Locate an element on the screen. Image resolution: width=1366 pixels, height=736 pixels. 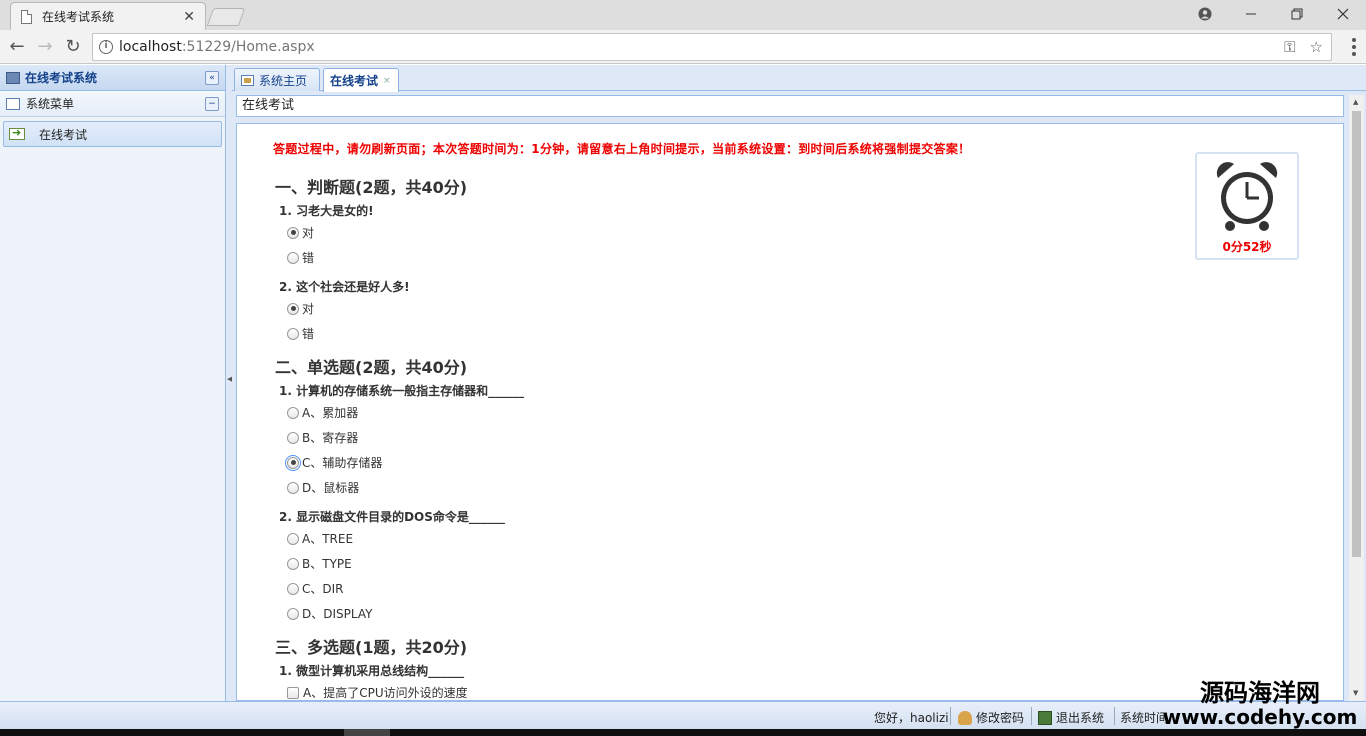
question-title: 2. 这个社会还是好人多! is located at coordinates (344, 287).